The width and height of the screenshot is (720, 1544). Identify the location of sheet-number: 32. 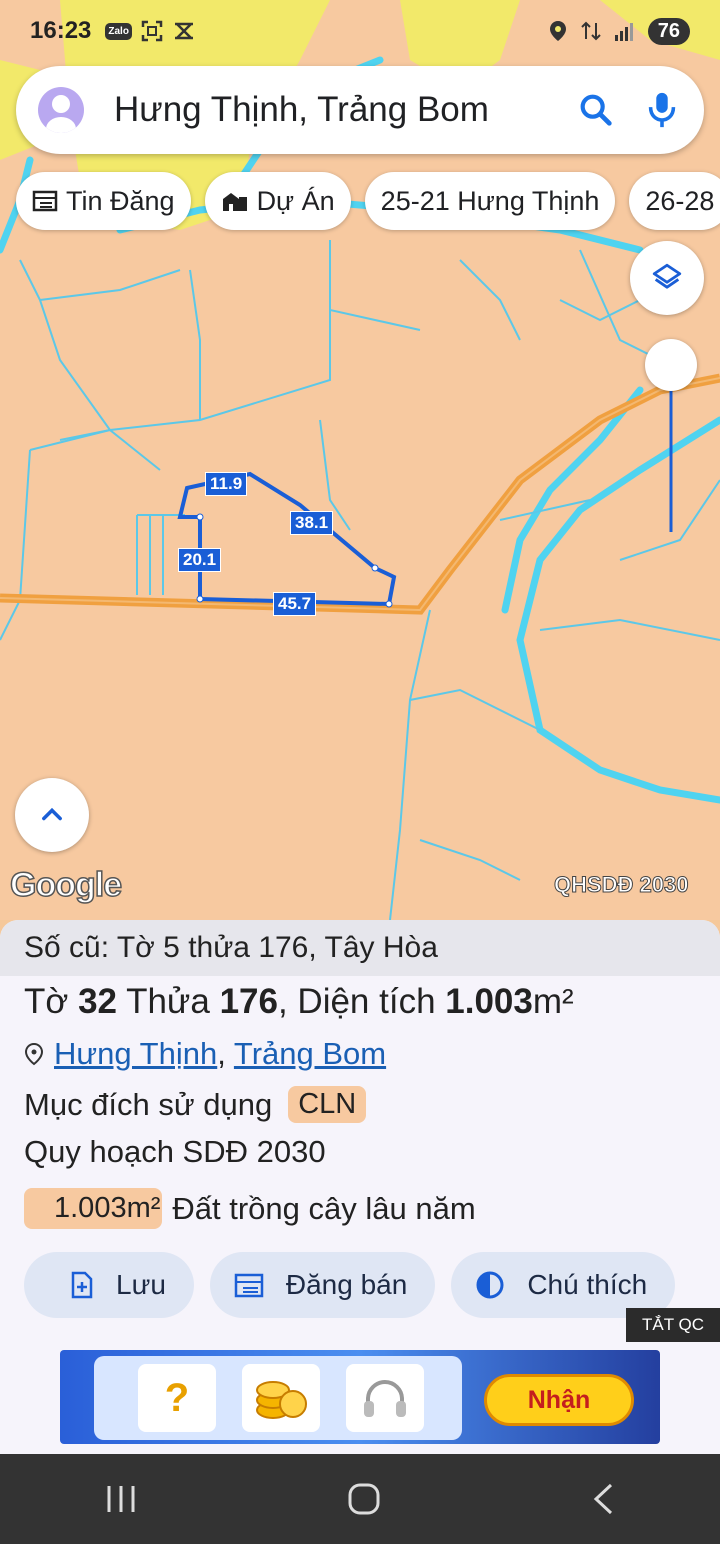
(97, 1001).